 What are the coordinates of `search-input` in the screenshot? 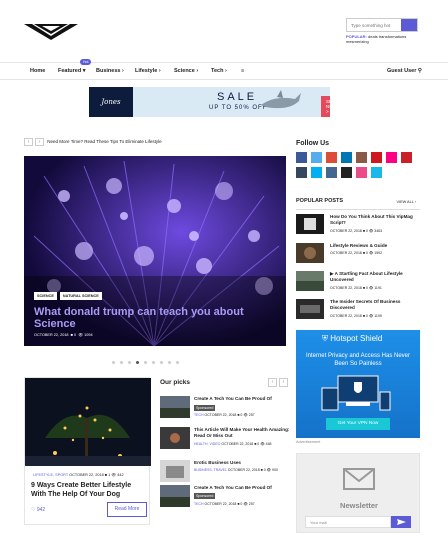 It's located at (374, 25).